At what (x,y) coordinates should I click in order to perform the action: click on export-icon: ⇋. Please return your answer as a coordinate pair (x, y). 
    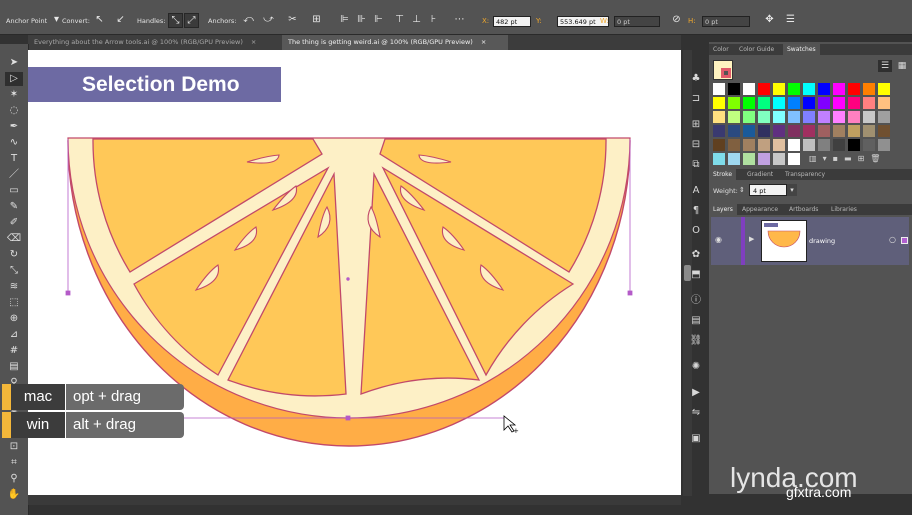
    Looking at the image, I should click on (696, 413).